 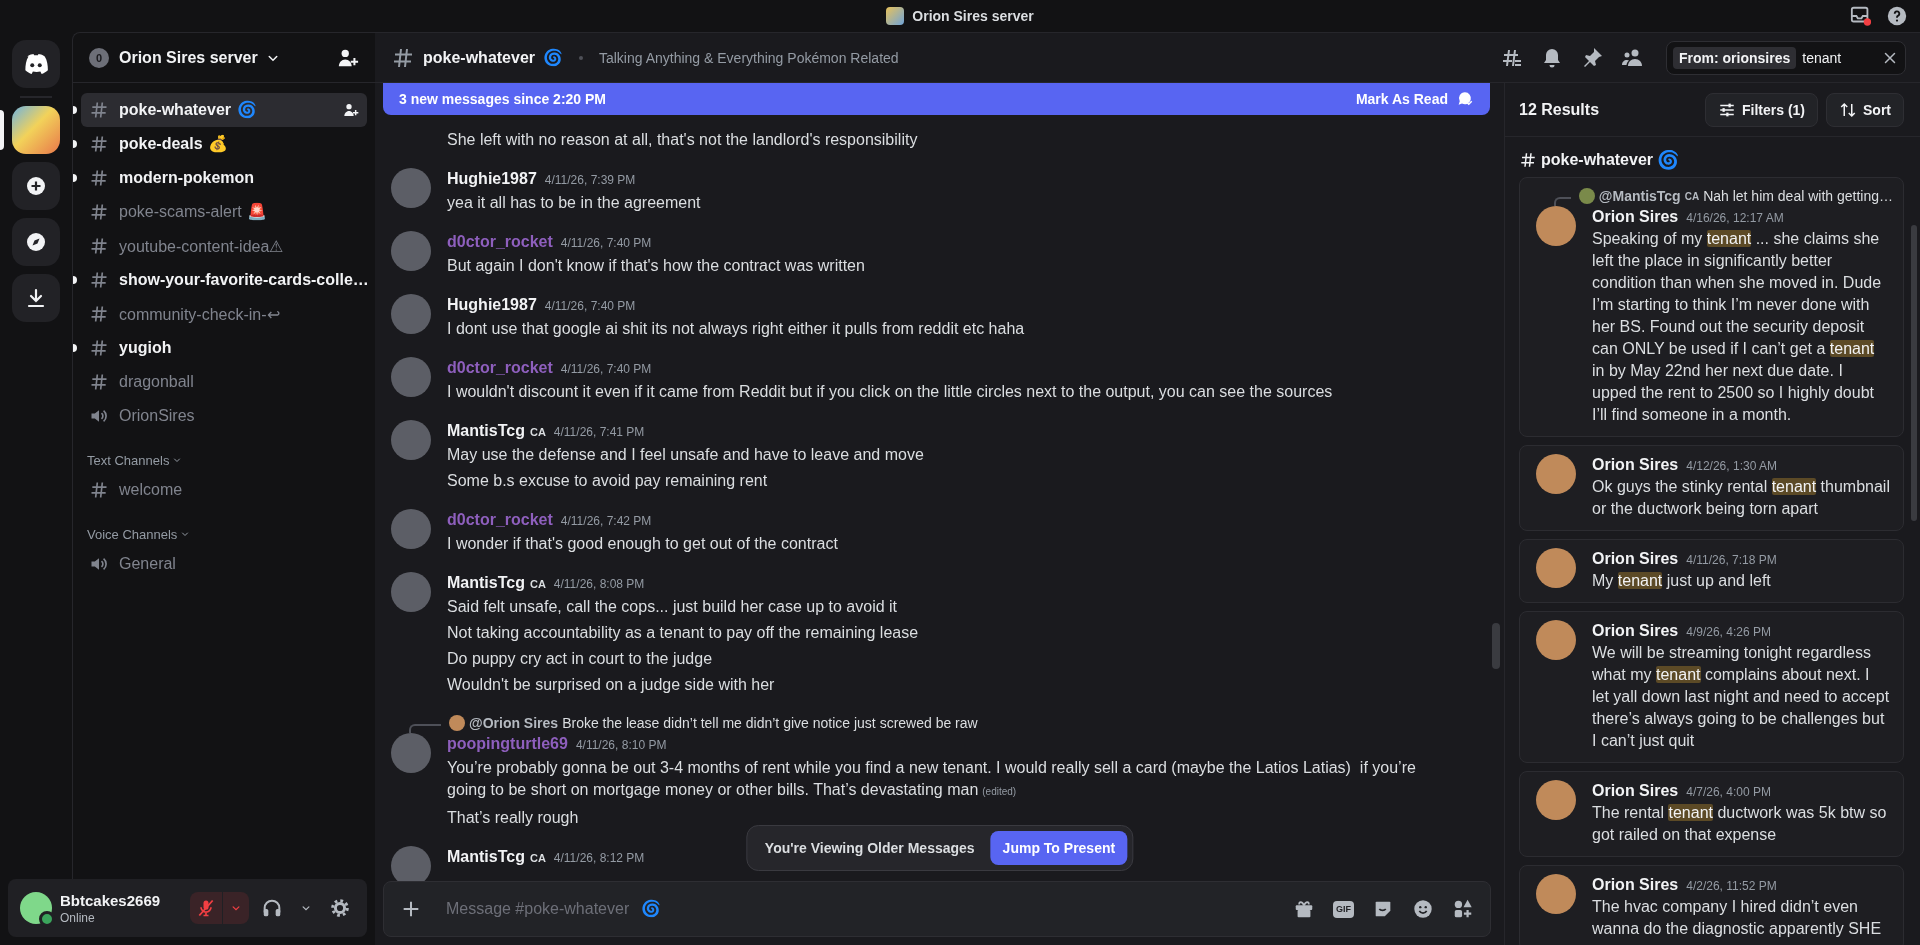 What do you see at coordinates (1639, 196) in the screenshot?
I see `reply-author: @MantisTcg` at bounding box center [1639, 196].